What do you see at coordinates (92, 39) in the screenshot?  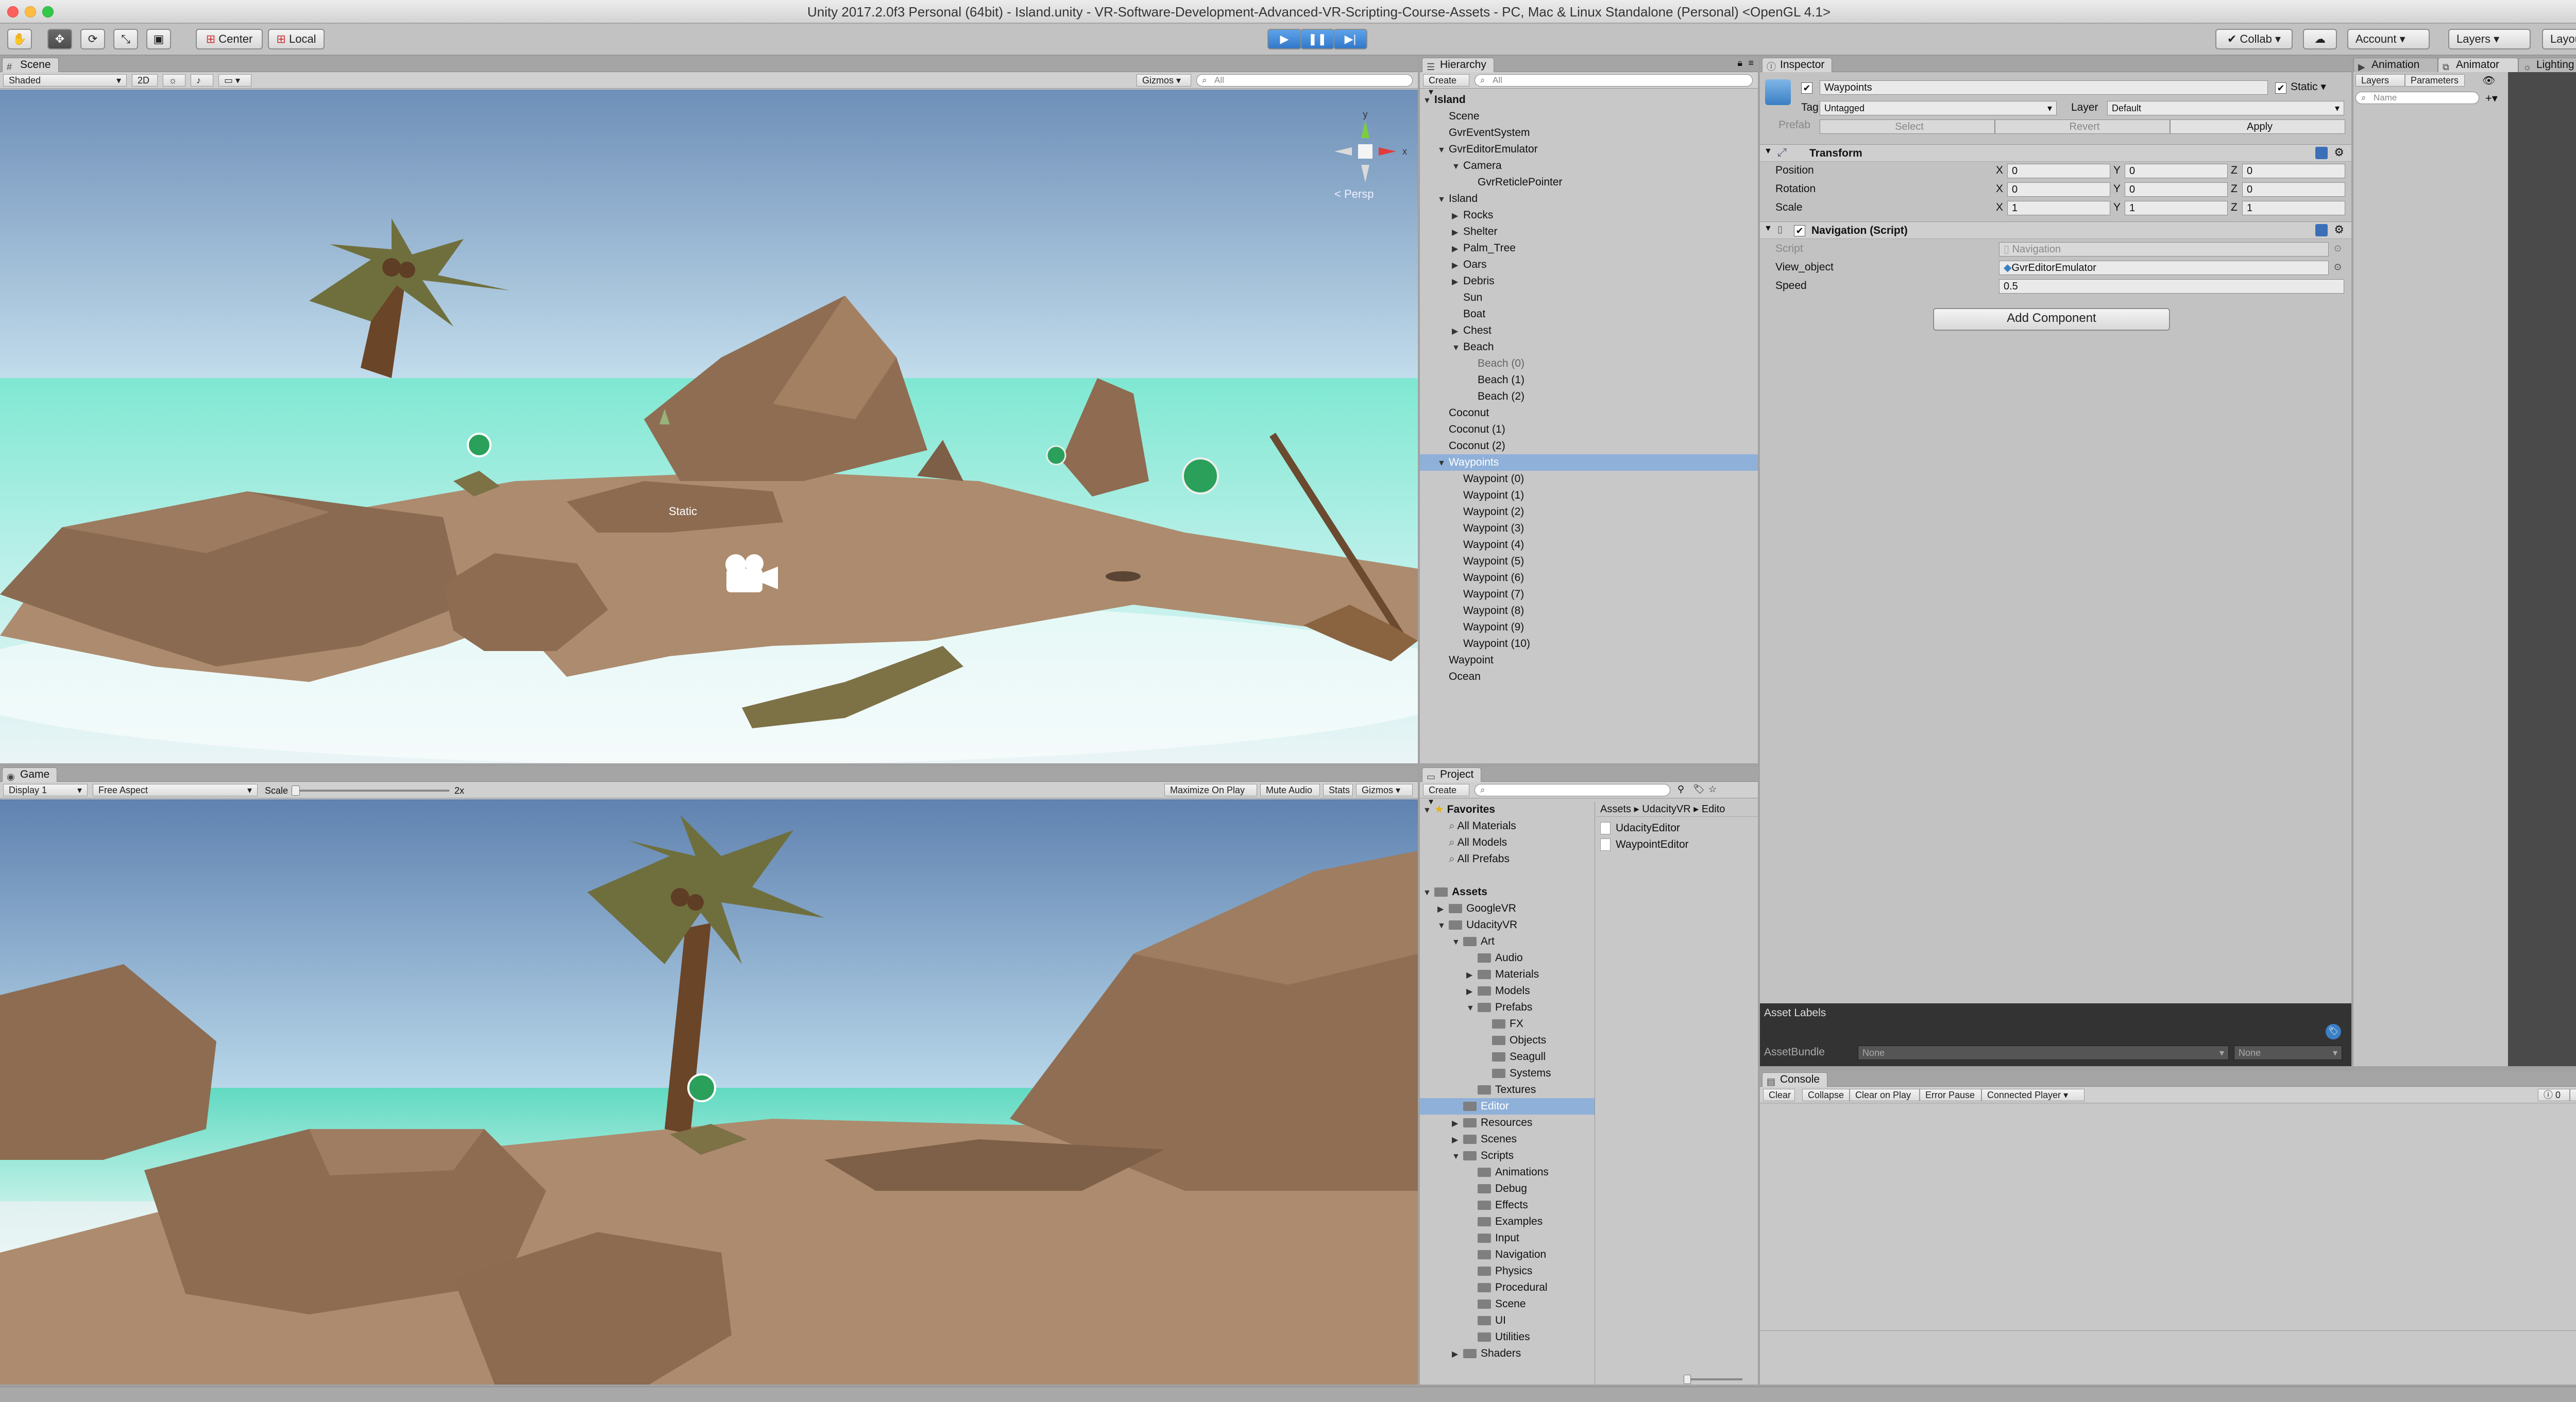 I see `rotate-tool-button: ⟳` at bounding box center [92, 39].